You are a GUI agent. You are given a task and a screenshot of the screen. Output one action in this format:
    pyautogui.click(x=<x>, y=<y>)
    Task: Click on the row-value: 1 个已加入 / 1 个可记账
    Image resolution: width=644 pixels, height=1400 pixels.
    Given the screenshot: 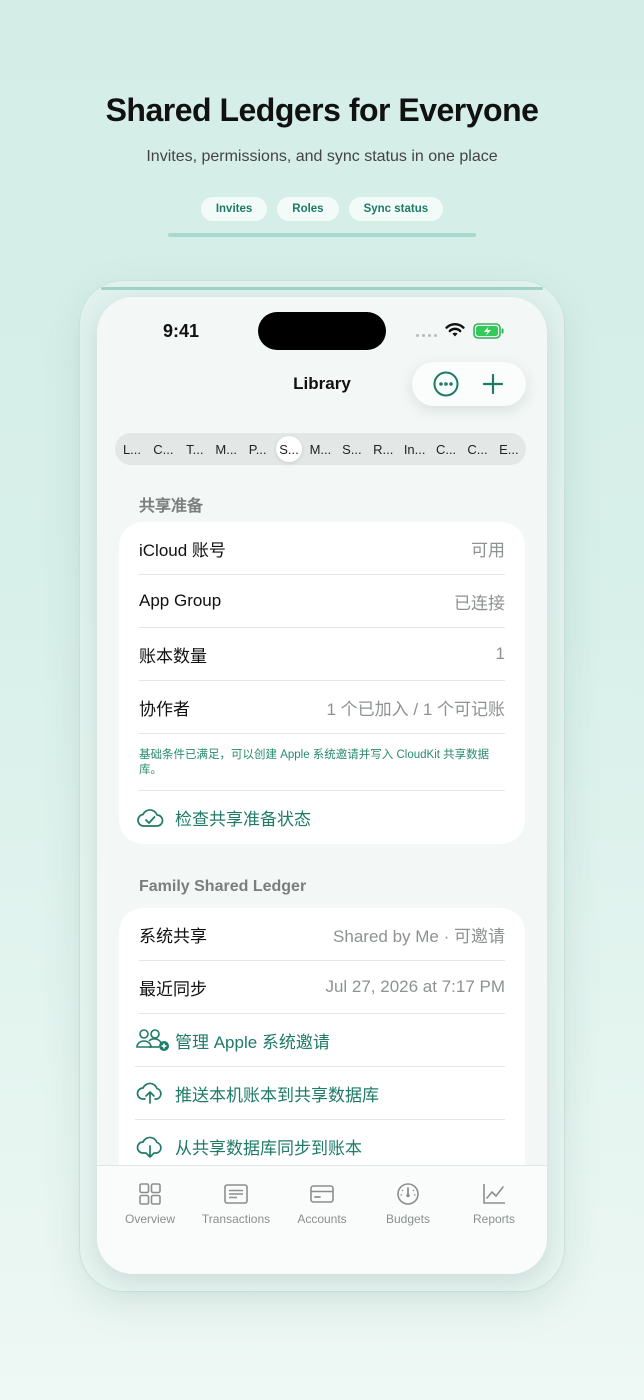 What is the action you would take?
    pyautogui.click(x=415, y=709)
    